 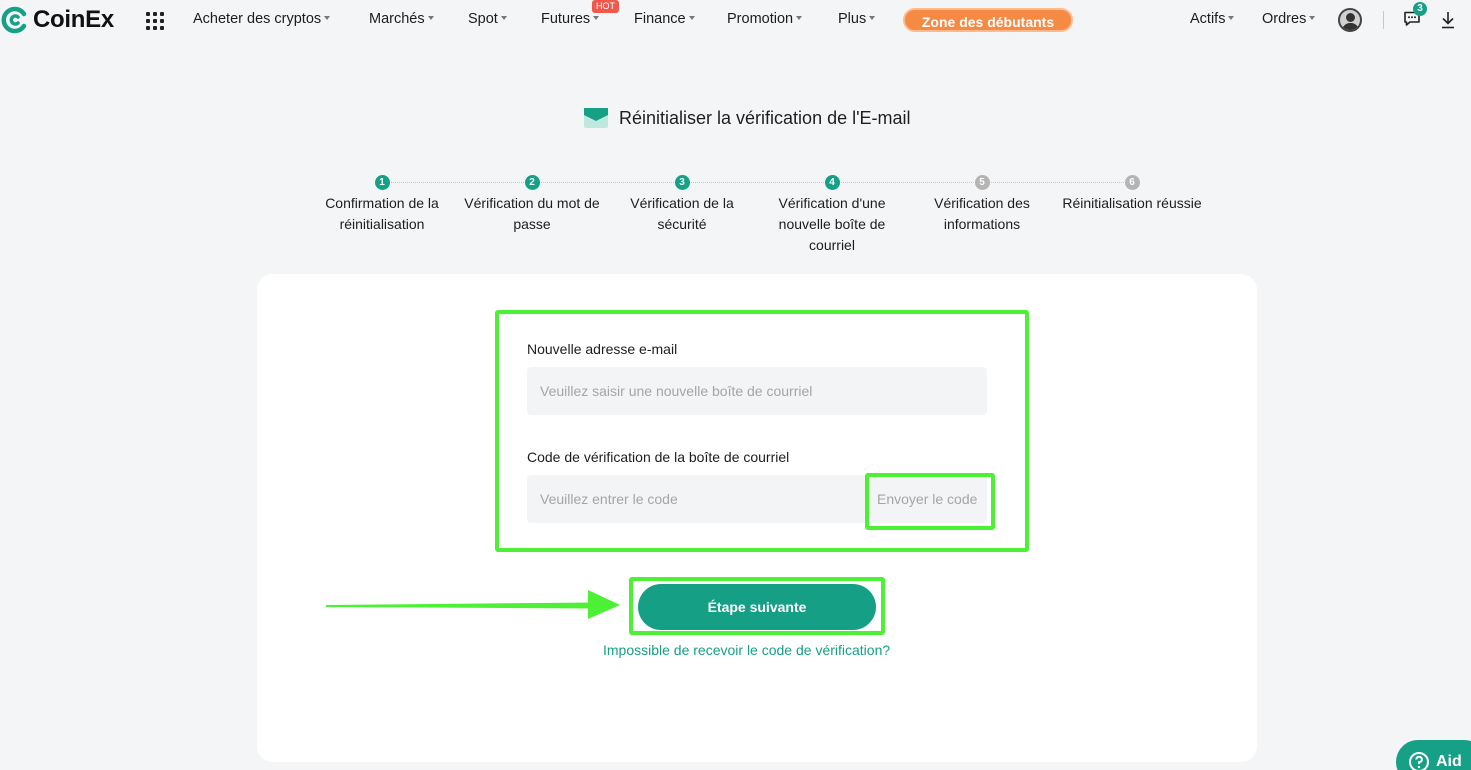 I want to click on step-label: Confirmation de la réinitialisation, so click(x=382, y=213).